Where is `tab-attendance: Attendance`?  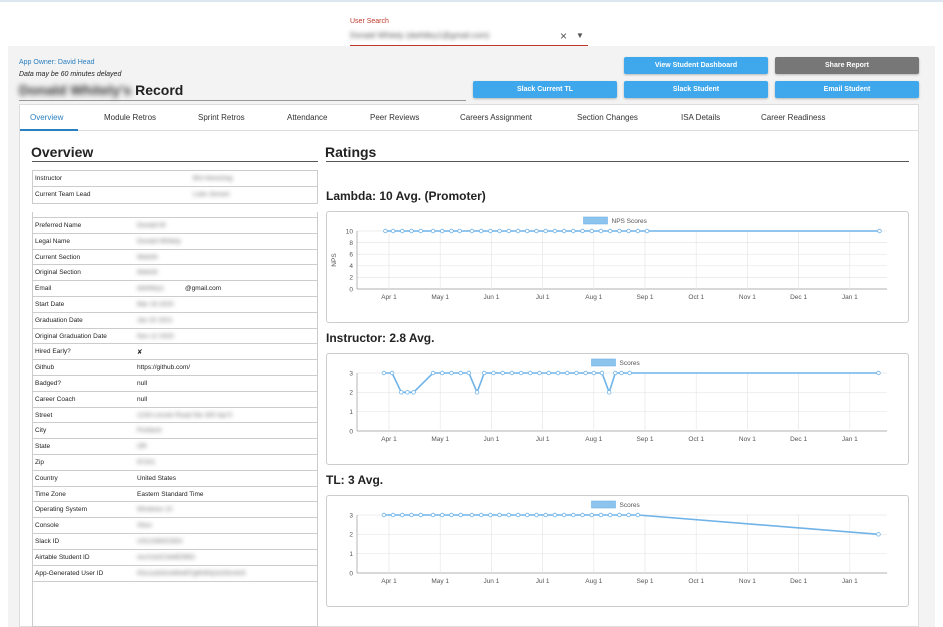
tab-attendance: Attendance is located at coordinates (307, 117).